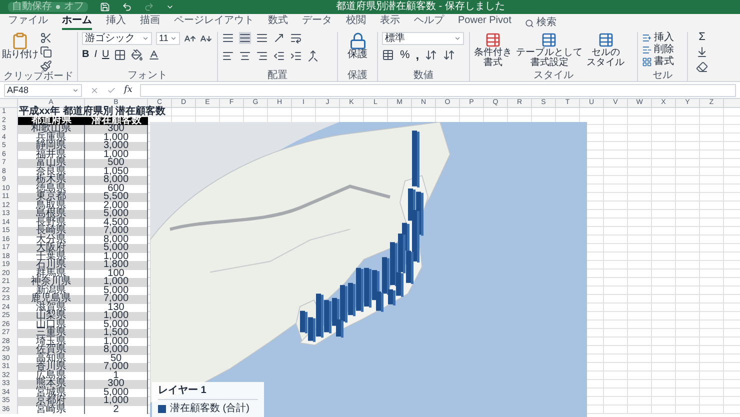 The height and width of the screenshot is (417, 740). What do you see at coordinates (262, 38) in the screenshot?
I see `align-bottom-icon` at bounding box center [262, 38].